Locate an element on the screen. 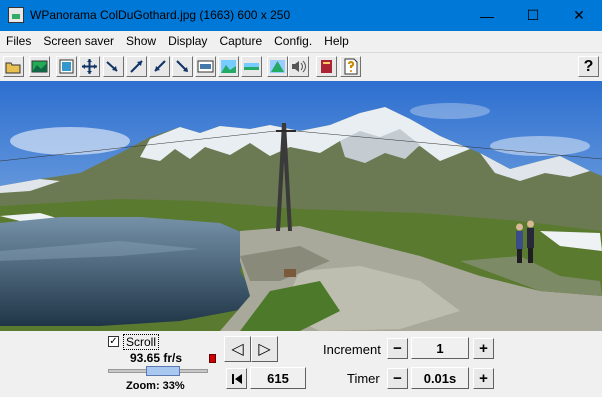 The image size is (602, 397). frame-icon is located at coordinates (205, 66).